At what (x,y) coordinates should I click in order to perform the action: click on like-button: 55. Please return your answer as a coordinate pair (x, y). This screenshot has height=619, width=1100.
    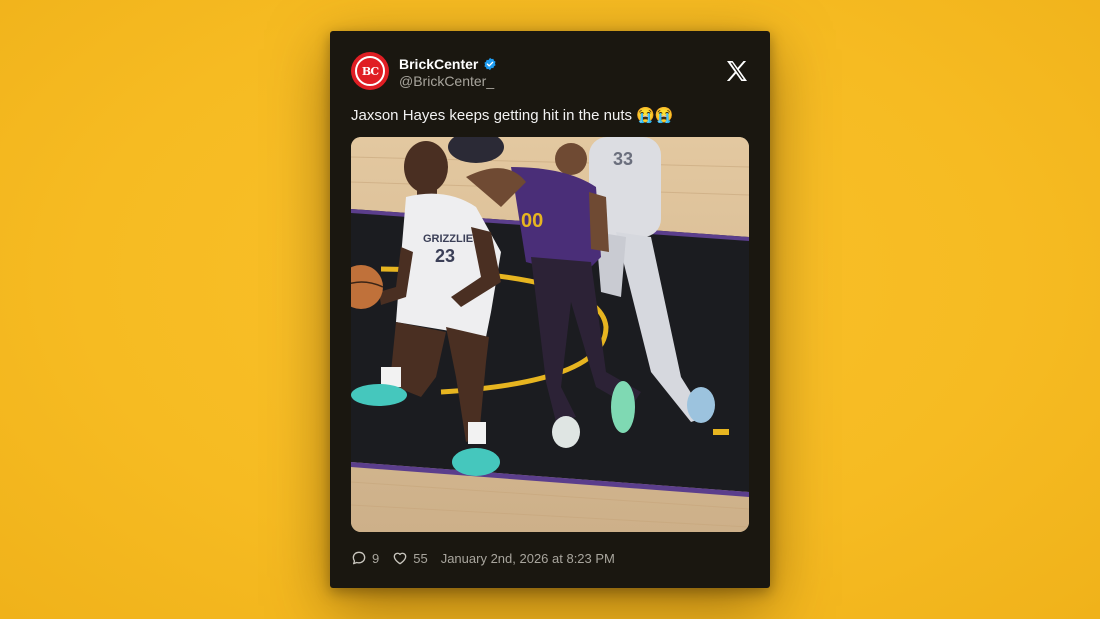
    Looking at the image, I should click on (410, 558).